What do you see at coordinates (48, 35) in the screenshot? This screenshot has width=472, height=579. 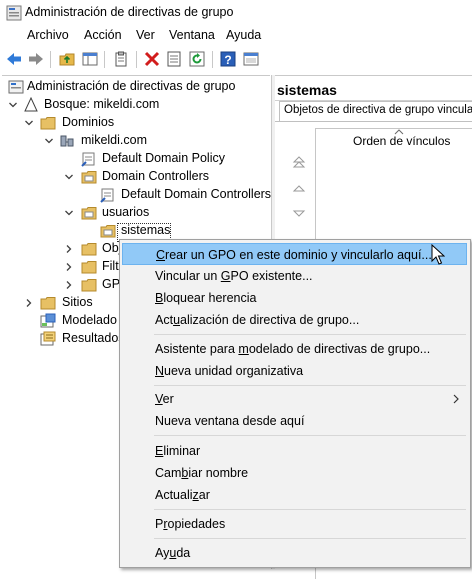 I see `menu-archivo: Archivo` at bounding box center [48, 35].